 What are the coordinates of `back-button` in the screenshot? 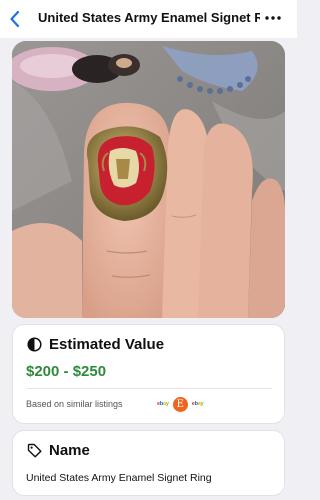 It's located at (15, 19).